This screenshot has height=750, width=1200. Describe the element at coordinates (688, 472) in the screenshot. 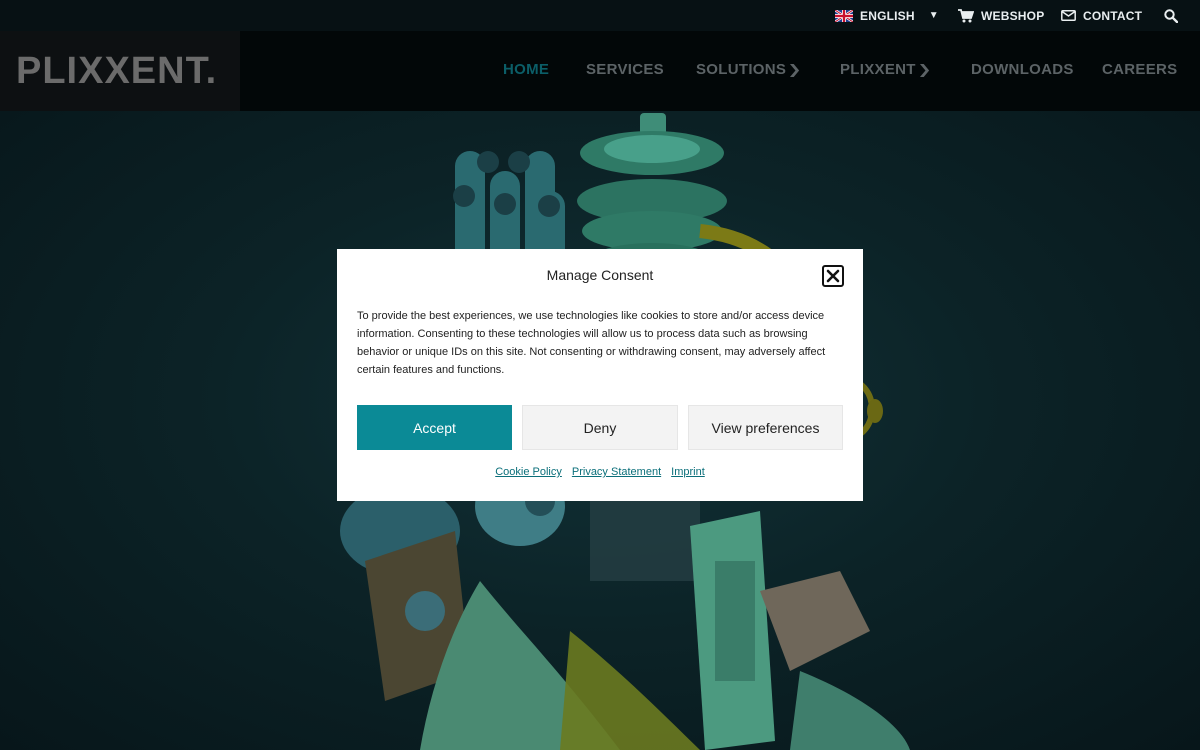

I see `imprint-link: Imprint` at that location.